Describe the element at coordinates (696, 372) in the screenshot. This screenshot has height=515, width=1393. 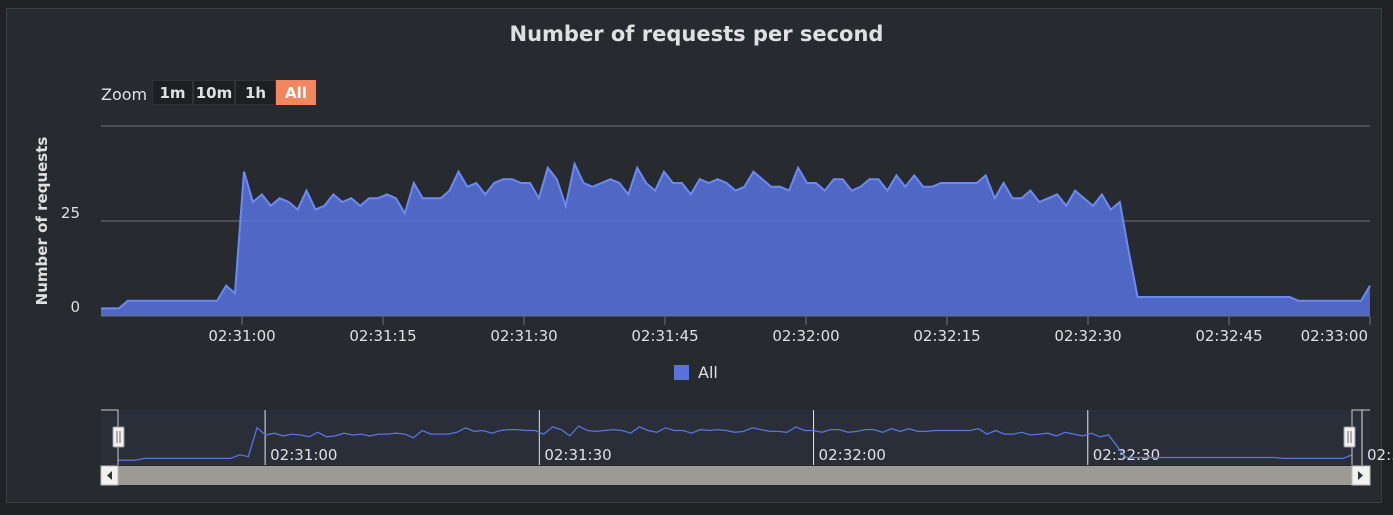
I see `legend-item-all: All` at that location.